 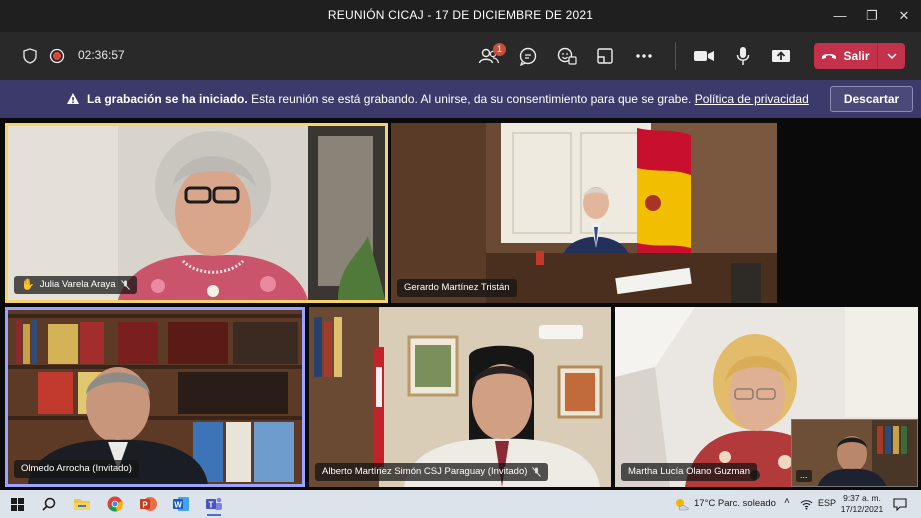 What do you see at coordinates (528, 56) in the screenshot?
I see `chat-icon` at bounding box center [528, 56].